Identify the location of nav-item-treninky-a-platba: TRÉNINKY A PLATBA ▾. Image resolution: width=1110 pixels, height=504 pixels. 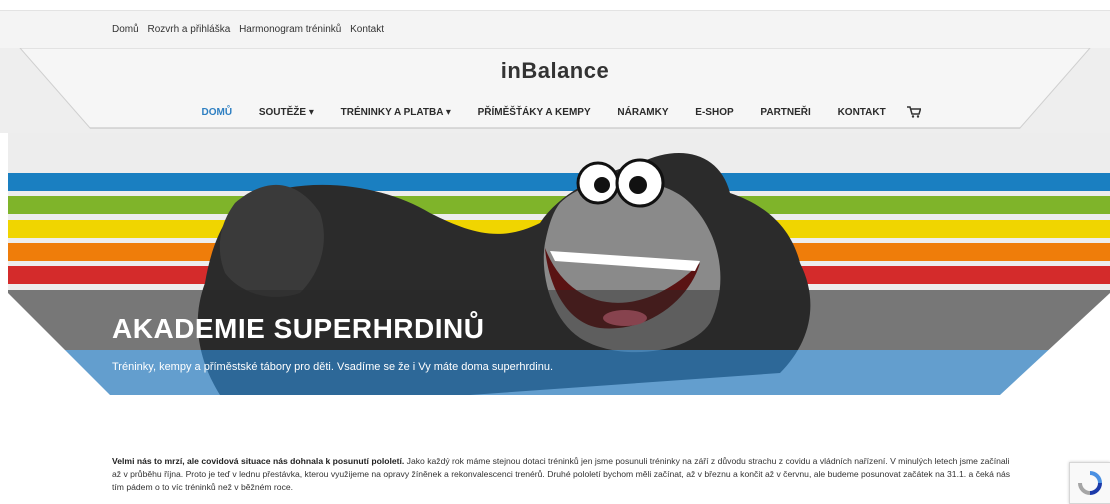
(396, 112).